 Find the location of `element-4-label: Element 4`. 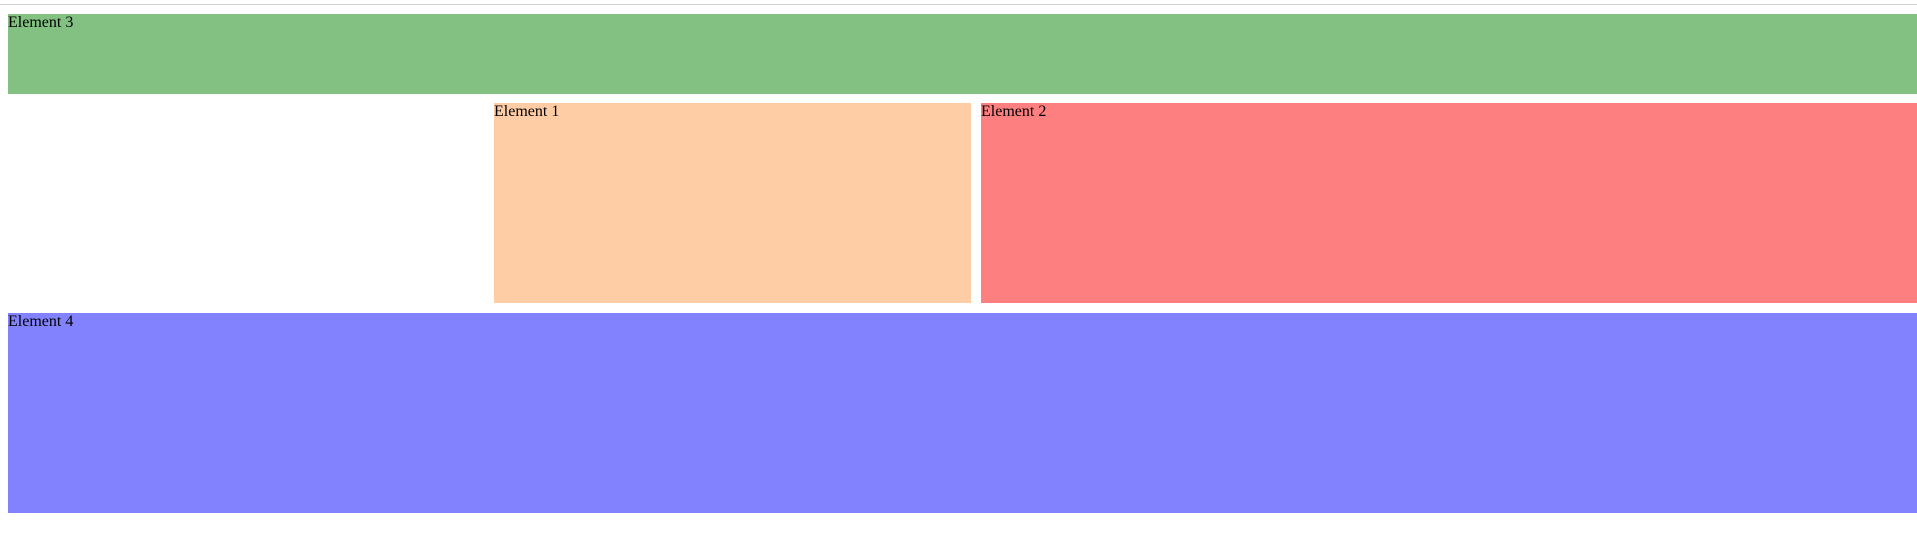

element-4-label: Element 4 is located at coordinates (41, 321).